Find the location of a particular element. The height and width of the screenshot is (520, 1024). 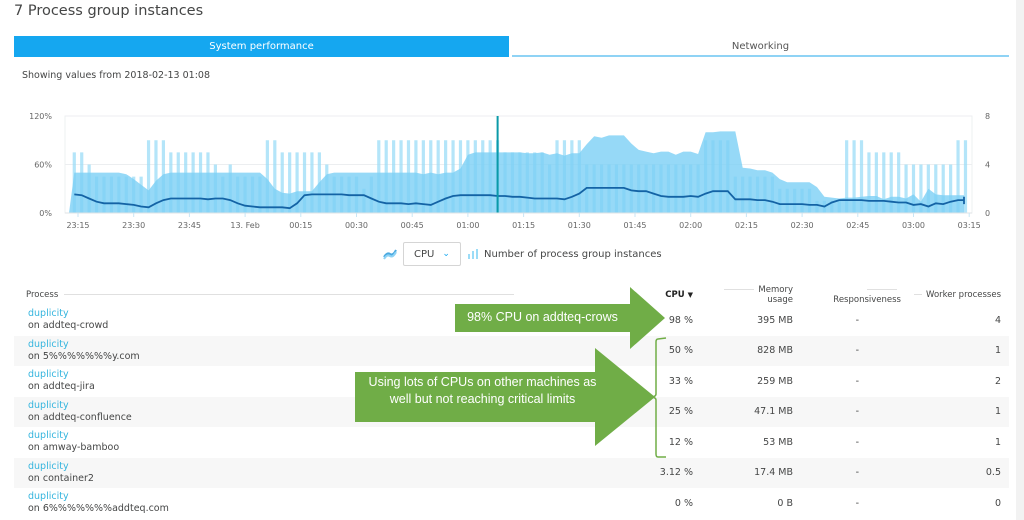

y-left-tick-label: 120% is located at coordinates (40, 116).